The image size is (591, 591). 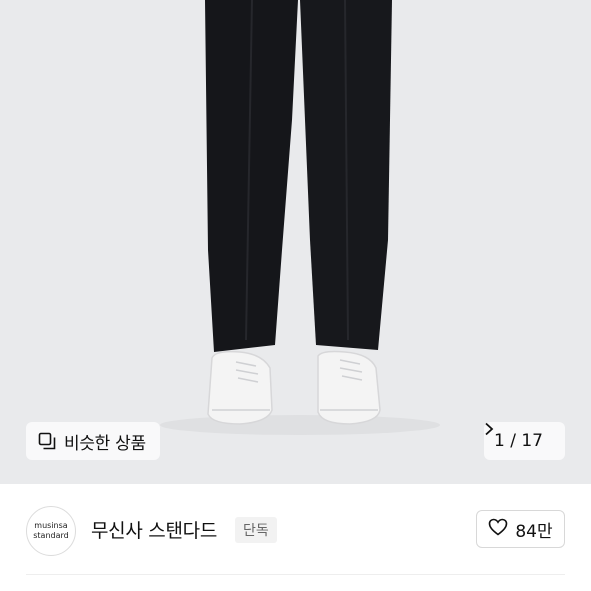 I want to click on exclusive-badge: 단독, so click(x=256, y=530).